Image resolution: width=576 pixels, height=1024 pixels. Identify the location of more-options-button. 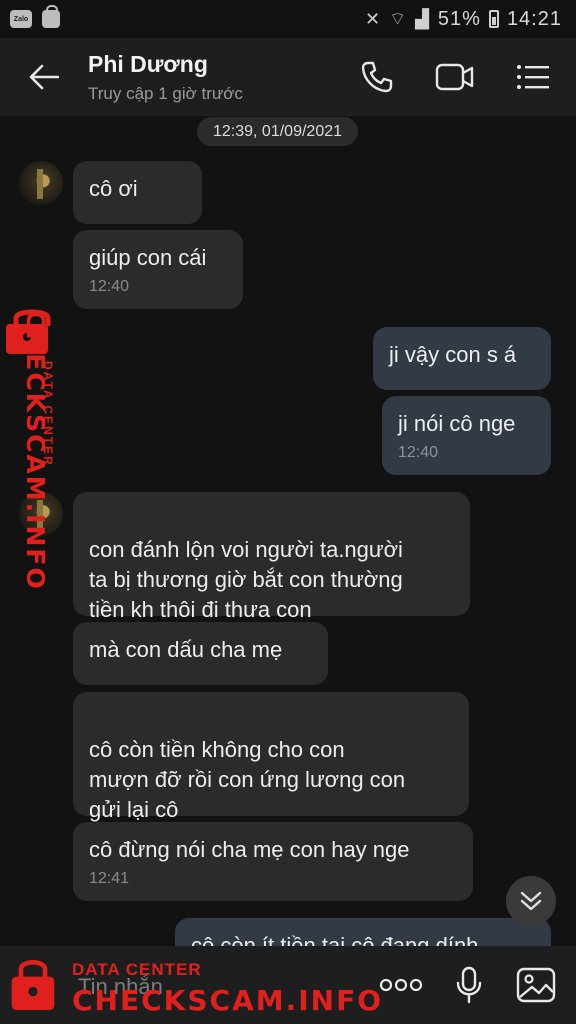
(401, 985).